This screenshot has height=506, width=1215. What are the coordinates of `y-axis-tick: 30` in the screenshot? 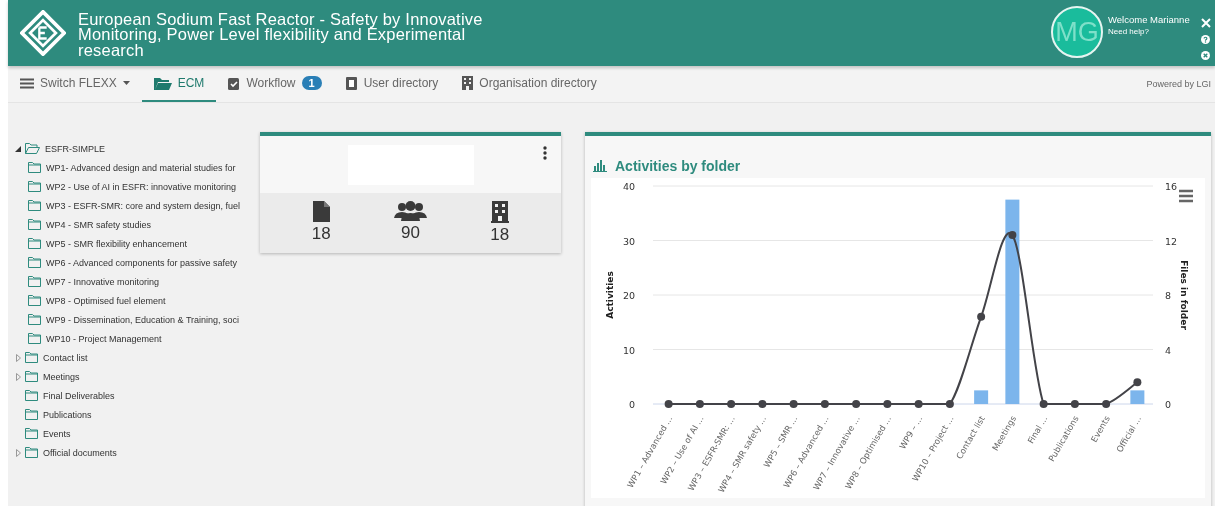 It's located at (628, 241).